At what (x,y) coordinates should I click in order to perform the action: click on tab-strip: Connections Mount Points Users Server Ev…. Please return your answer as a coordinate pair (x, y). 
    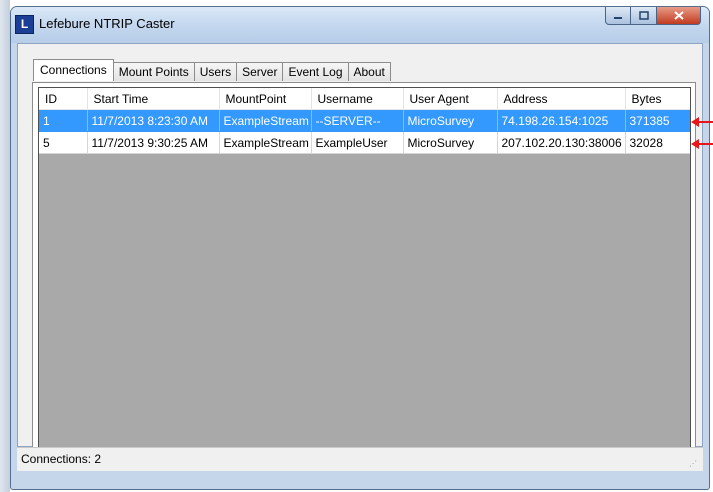
    Looking at the image, I should click on (212, 70).